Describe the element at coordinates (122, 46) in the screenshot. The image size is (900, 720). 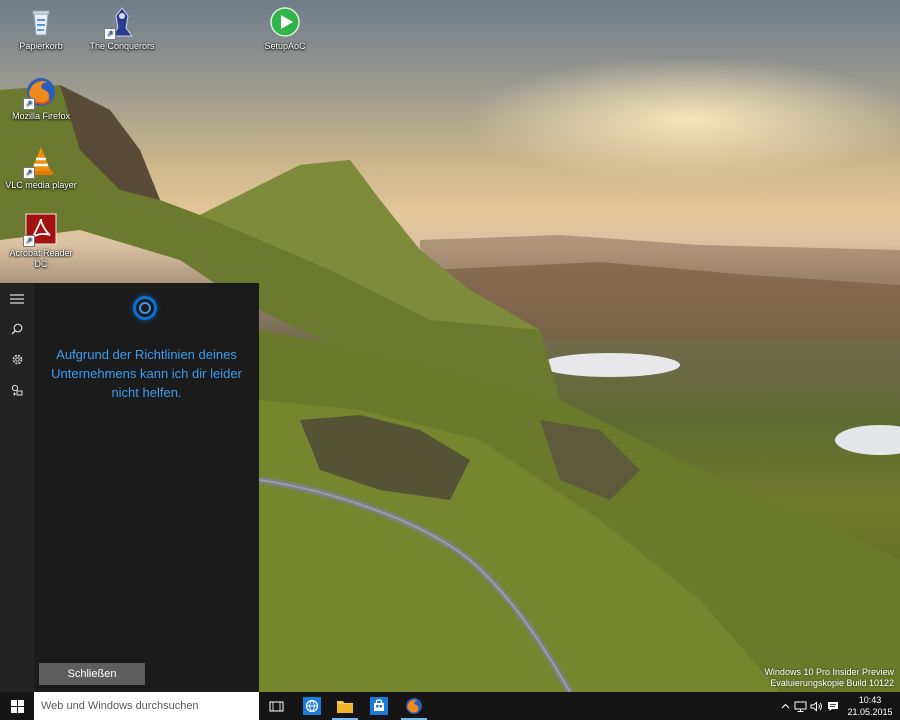
I see `desktop-icon-label: The Conquerors` at that location.